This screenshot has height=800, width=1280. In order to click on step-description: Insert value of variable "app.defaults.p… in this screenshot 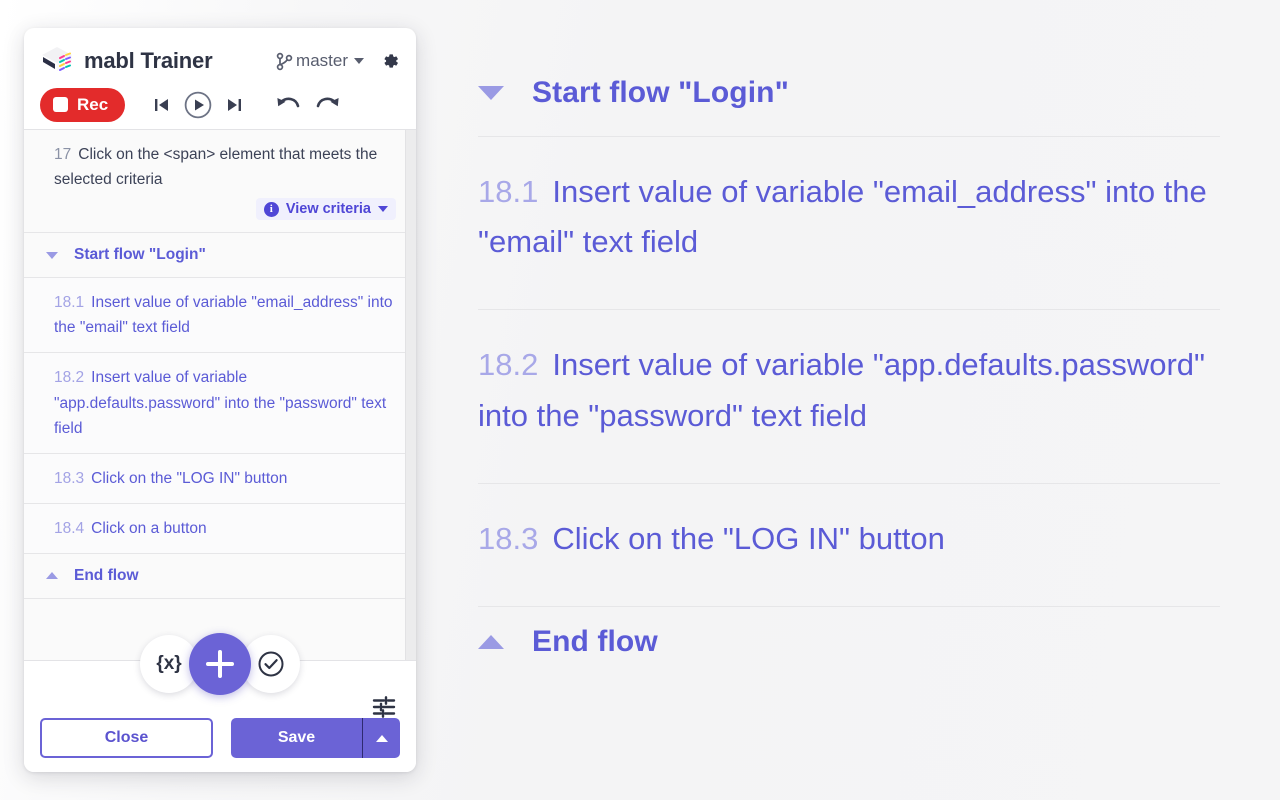, I will do `click(220, 403)`.